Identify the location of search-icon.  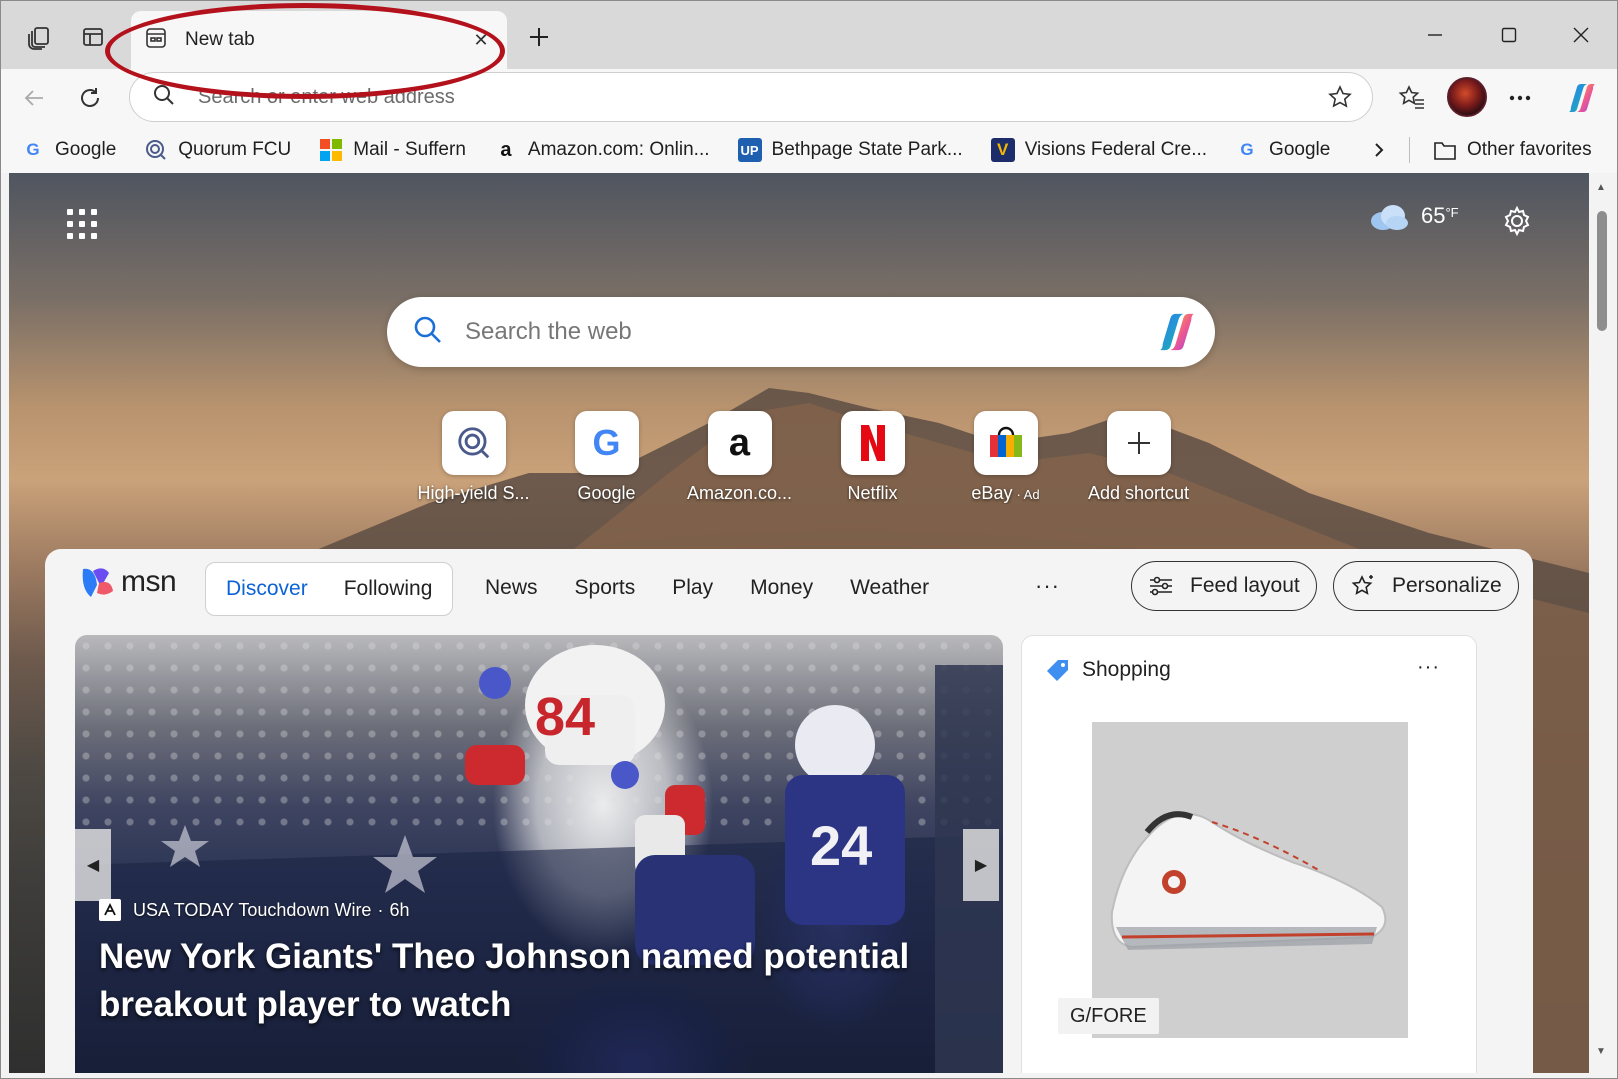
(428, 332).